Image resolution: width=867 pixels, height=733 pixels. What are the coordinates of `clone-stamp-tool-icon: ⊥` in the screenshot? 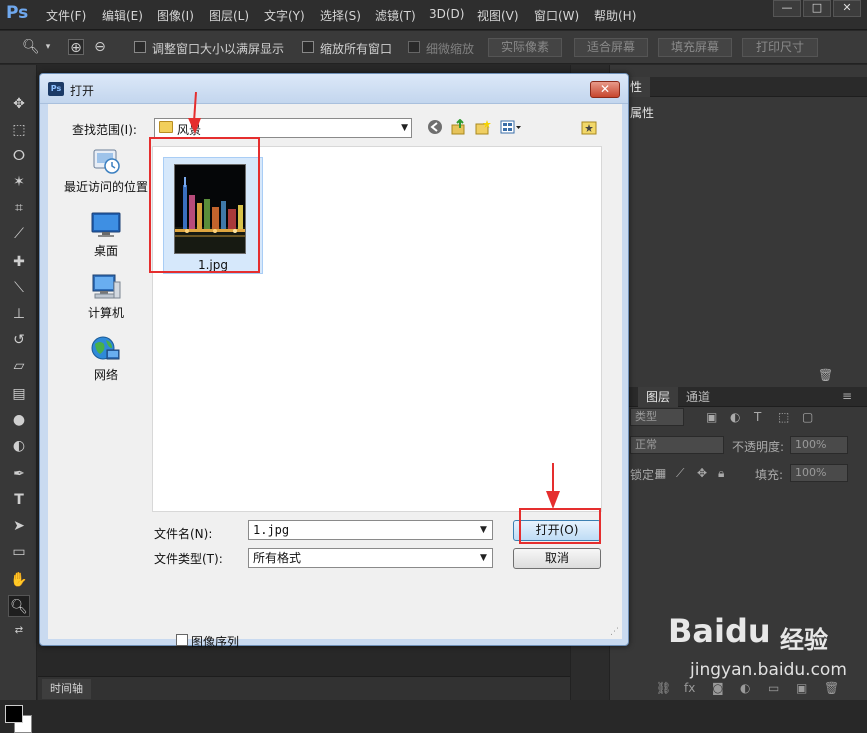 It's located at (19, 314).